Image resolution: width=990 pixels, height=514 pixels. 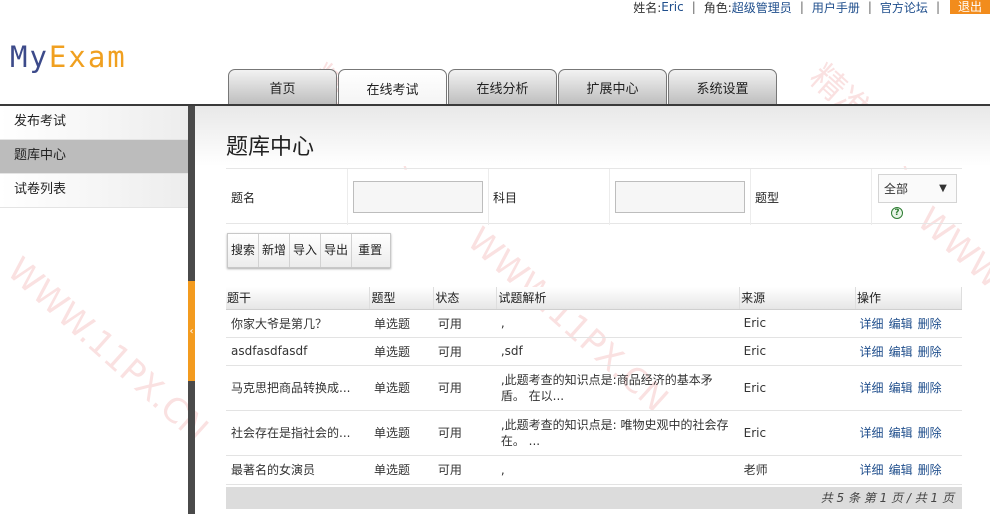 What do you see at coordinates (896, 189) in the screenshot?
I see `type-selected-value: 全部` at bounding box center [896, 189].